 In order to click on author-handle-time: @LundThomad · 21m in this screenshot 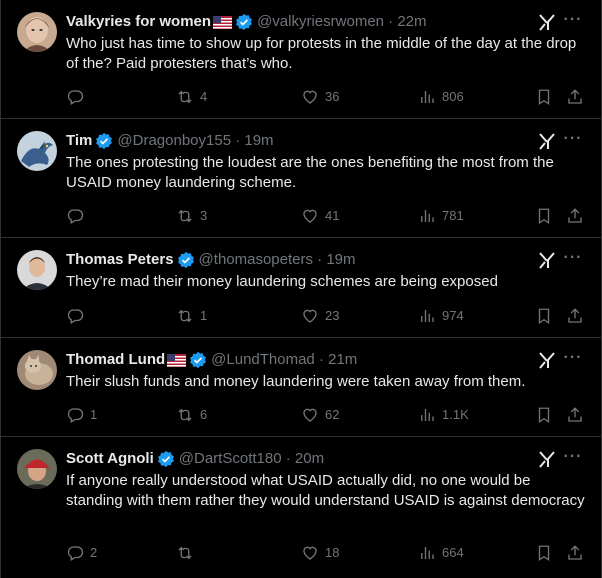, I will do `click(284, 360)`.